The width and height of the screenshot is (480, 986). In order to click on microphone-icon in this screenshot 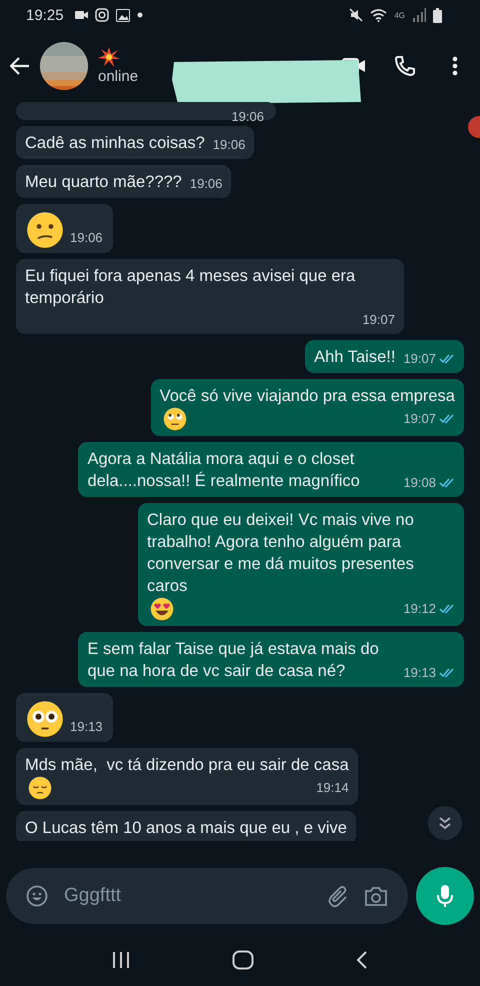, I will do `click(445, 896)`.